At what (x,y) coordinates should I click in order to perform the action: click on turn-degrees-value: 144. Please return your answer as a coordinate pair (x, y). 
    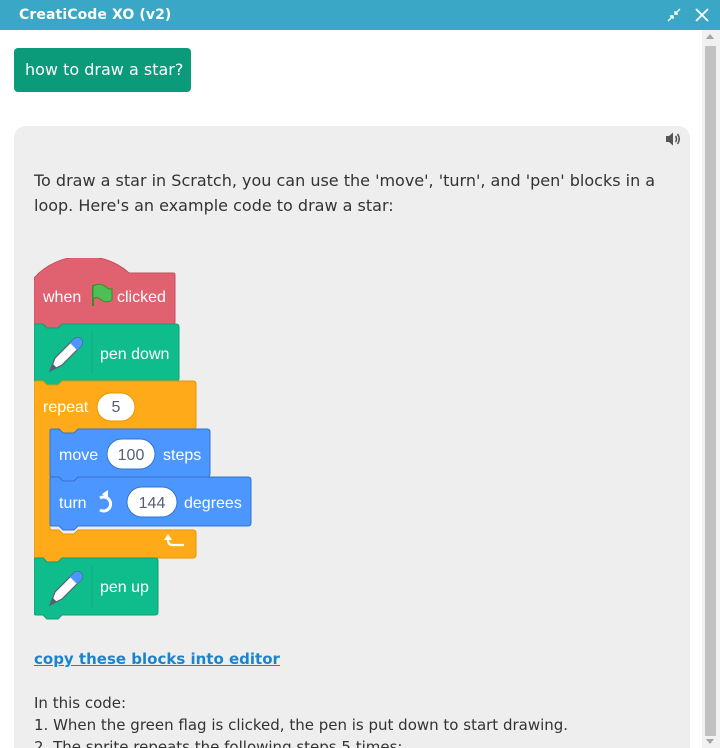
    Looking at the image, I should click on (152, 503).